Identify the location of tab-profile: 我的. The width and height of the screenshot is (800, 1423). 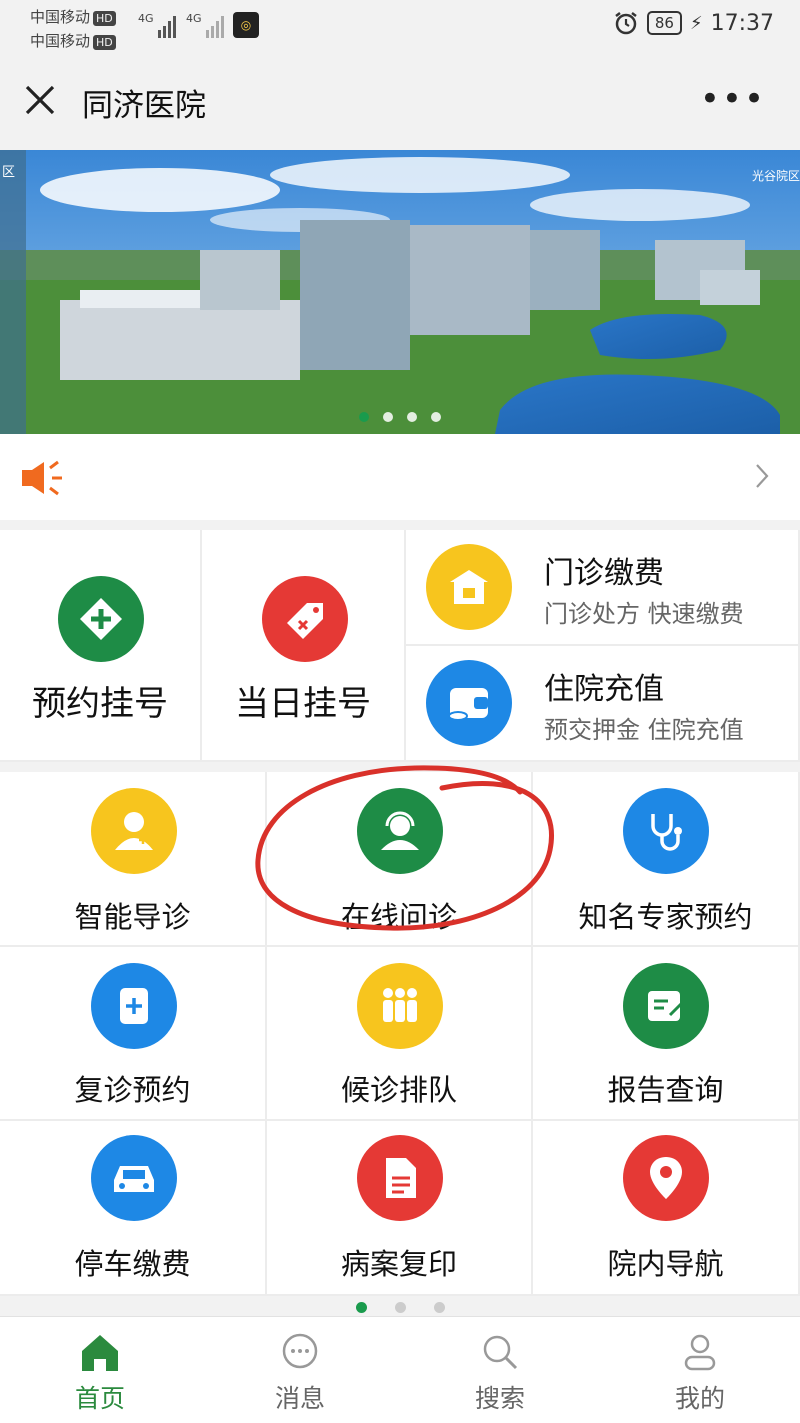
(700, 1370).